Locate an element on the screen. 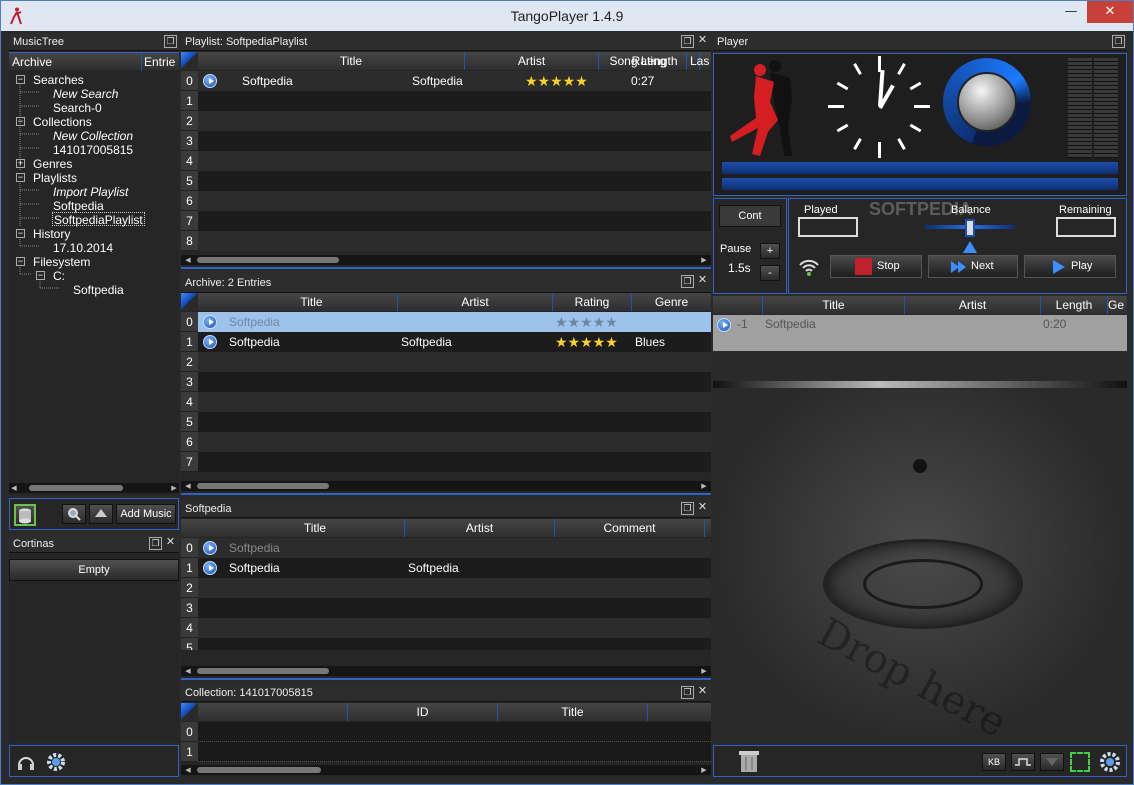 The width and height of the screenshot is (1134, 785). tree-item-playlists: Playlists is located at coordinates (55, 178).